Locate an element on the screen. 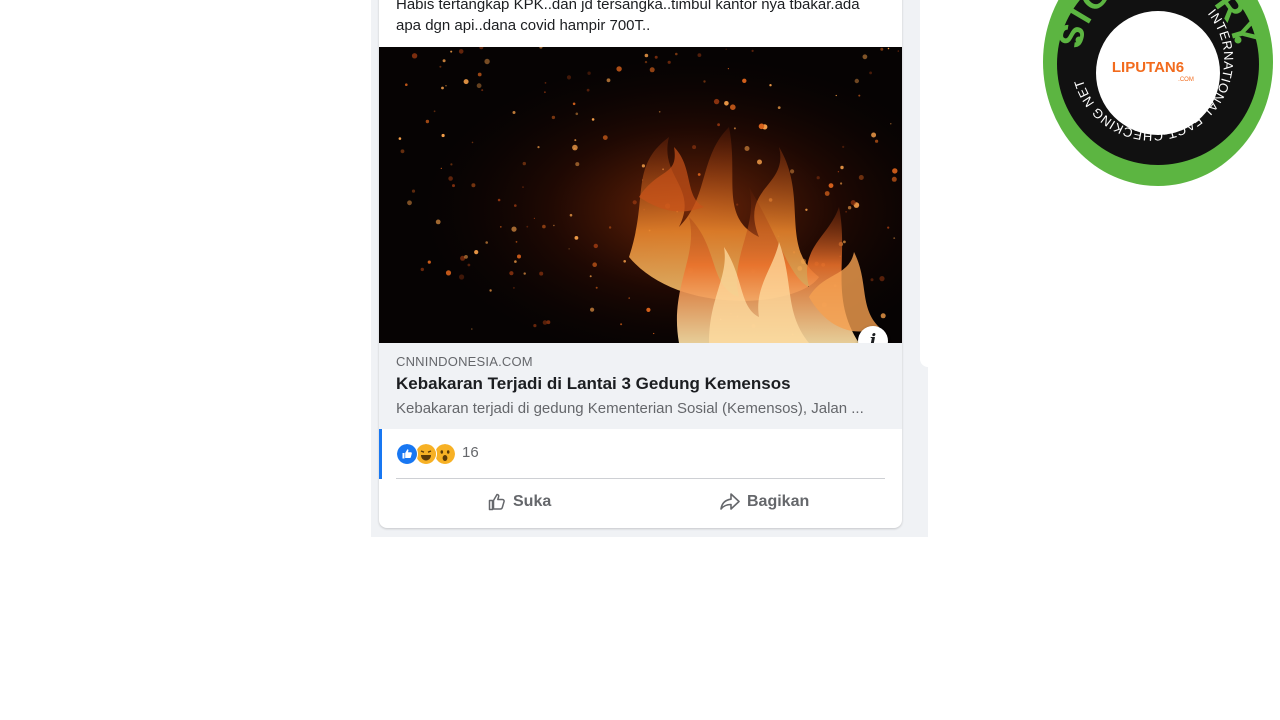 Image resolution: width=1280 pixels, height=720 pixels. focus-accent-bar is located at coordinates (380, 454).